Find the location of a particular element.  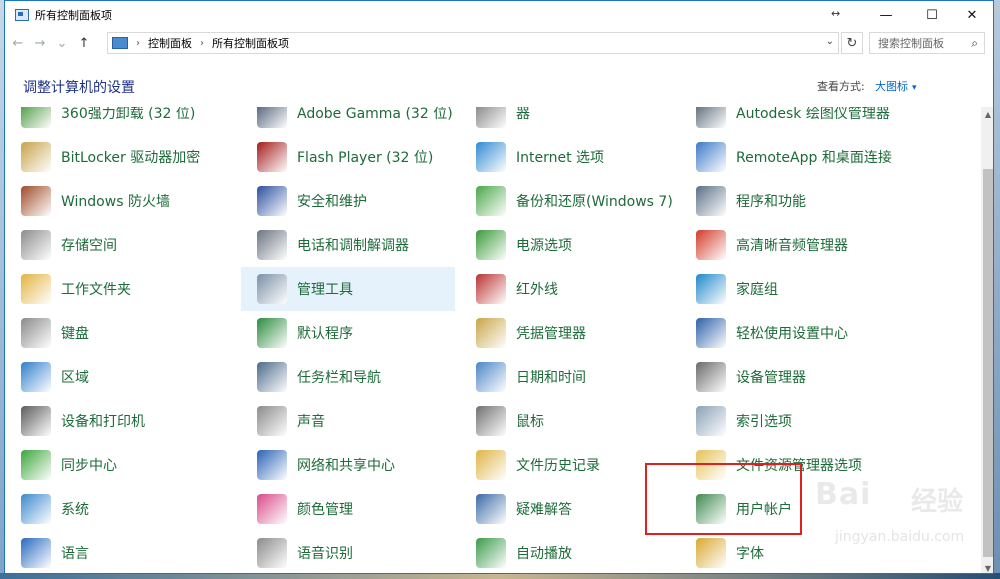

control-panel-item: 设备和打印机 is located at coordinates (112, 421).